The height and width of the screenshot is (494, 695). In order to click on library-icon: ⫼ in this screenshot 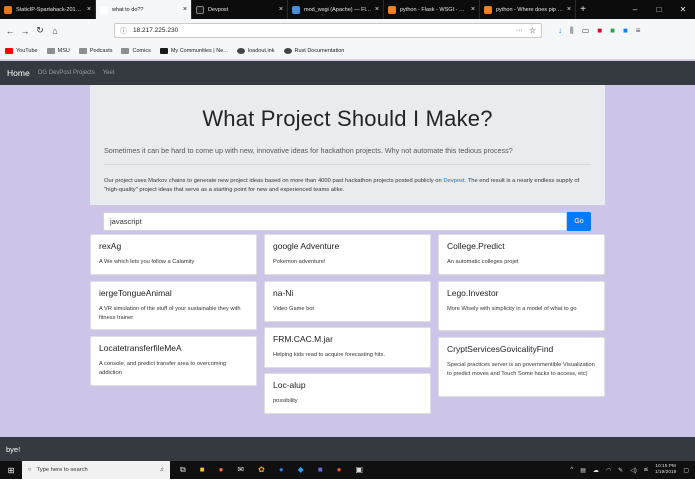, I will do `click(572, 31)`.